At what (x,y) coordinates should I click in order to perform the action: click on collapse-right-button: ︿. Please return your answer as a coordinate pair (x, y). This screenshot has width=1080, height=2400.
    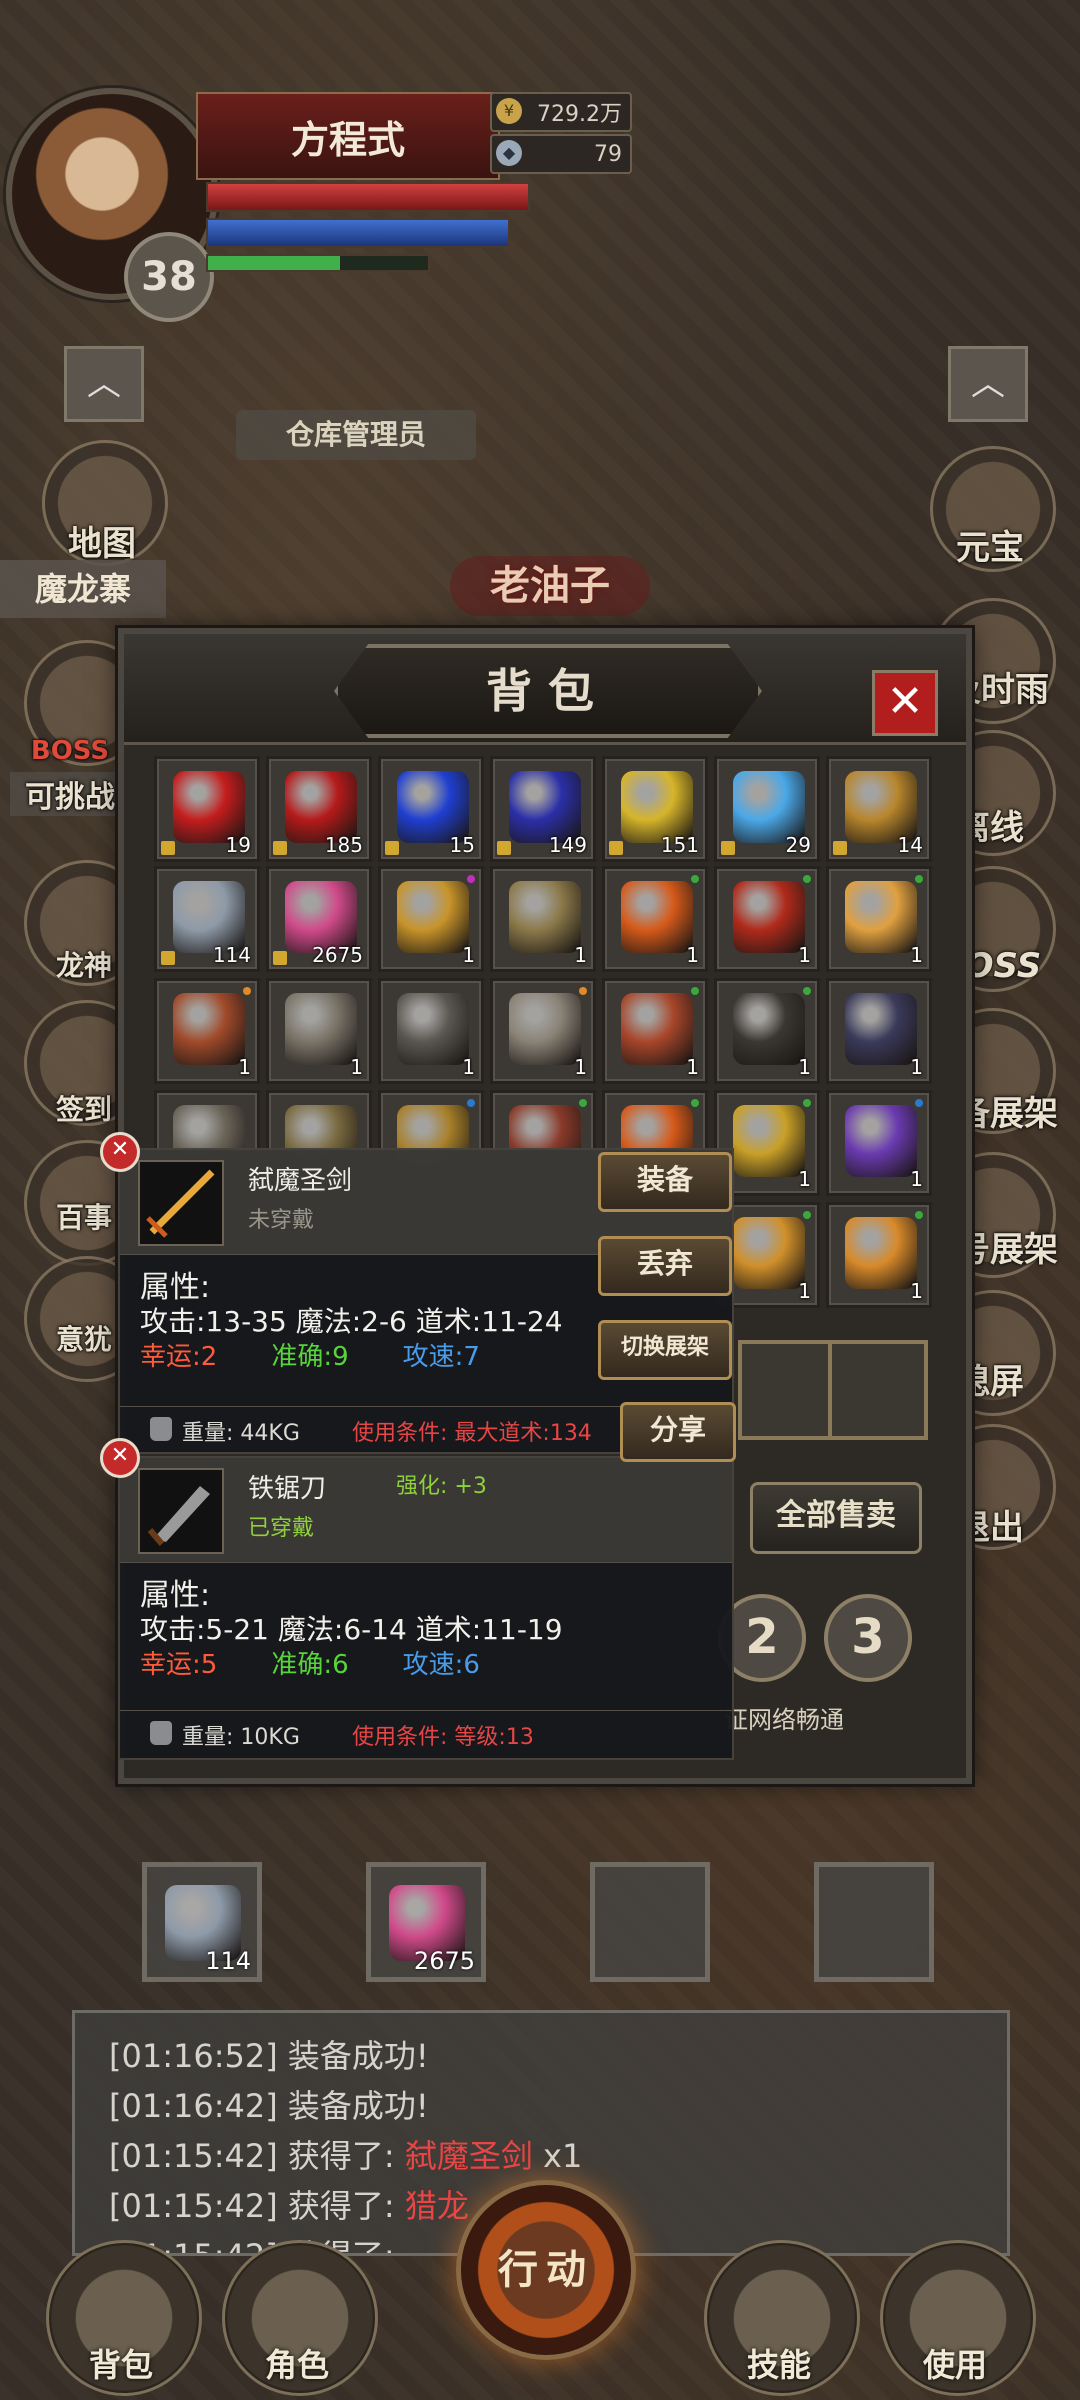
    Looking at the image, I should click on (988, 384).